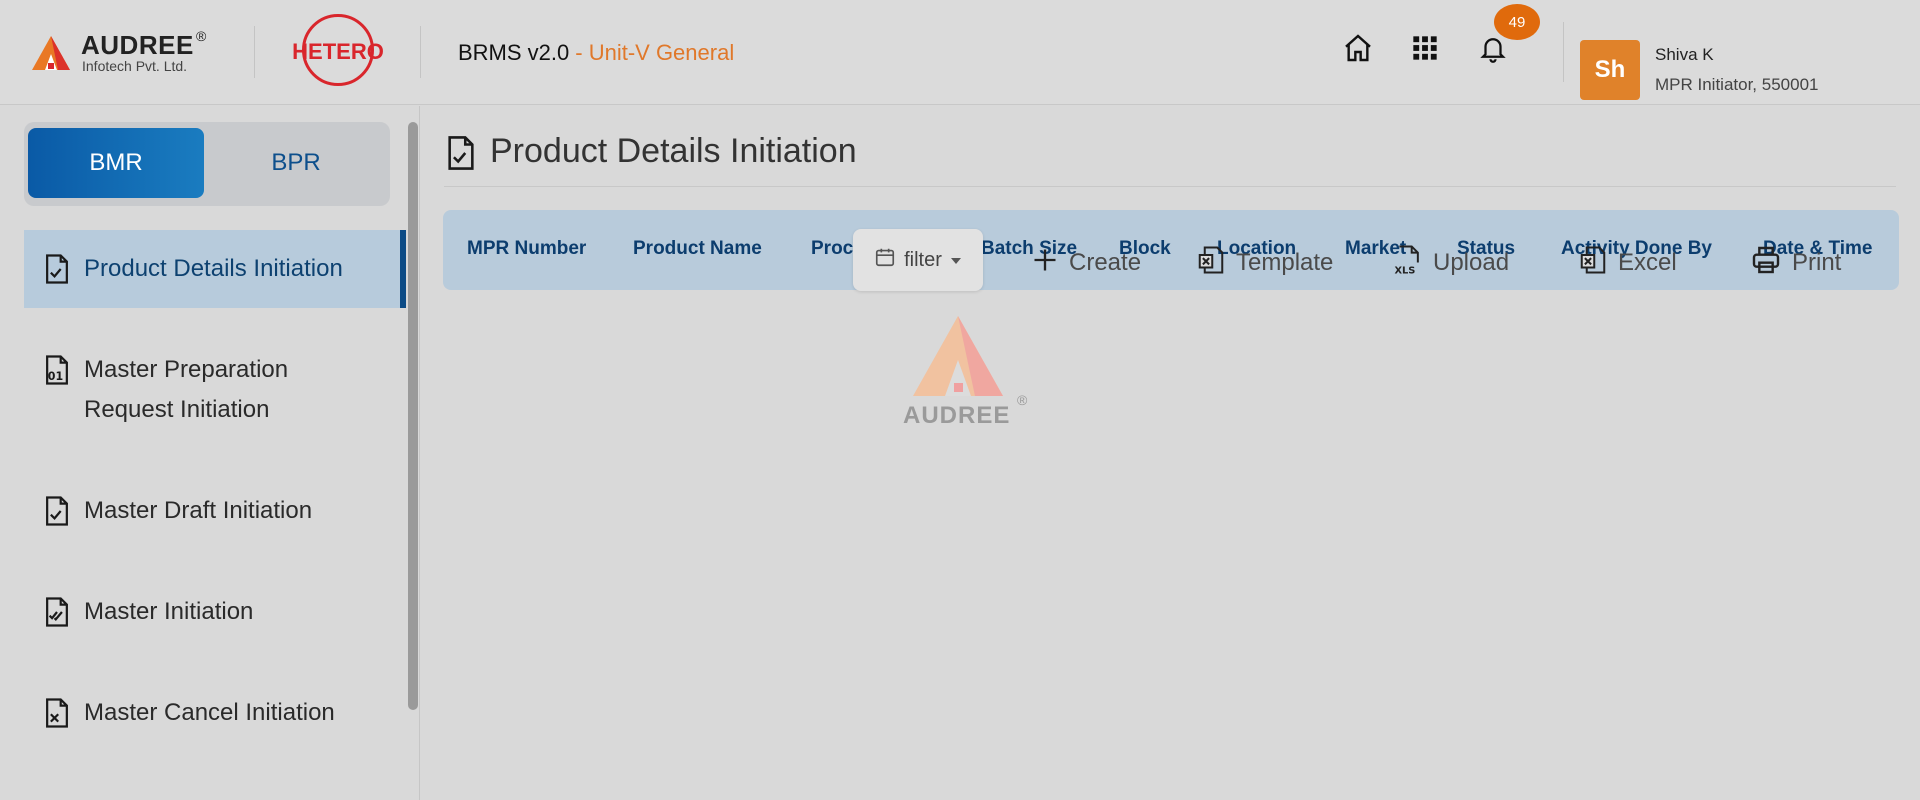 This screenshot has height=800, width=1920. Describe the element at coordinates (1408, 263) in the screenshot. I see `xls-file-icon: XLS` at that location.